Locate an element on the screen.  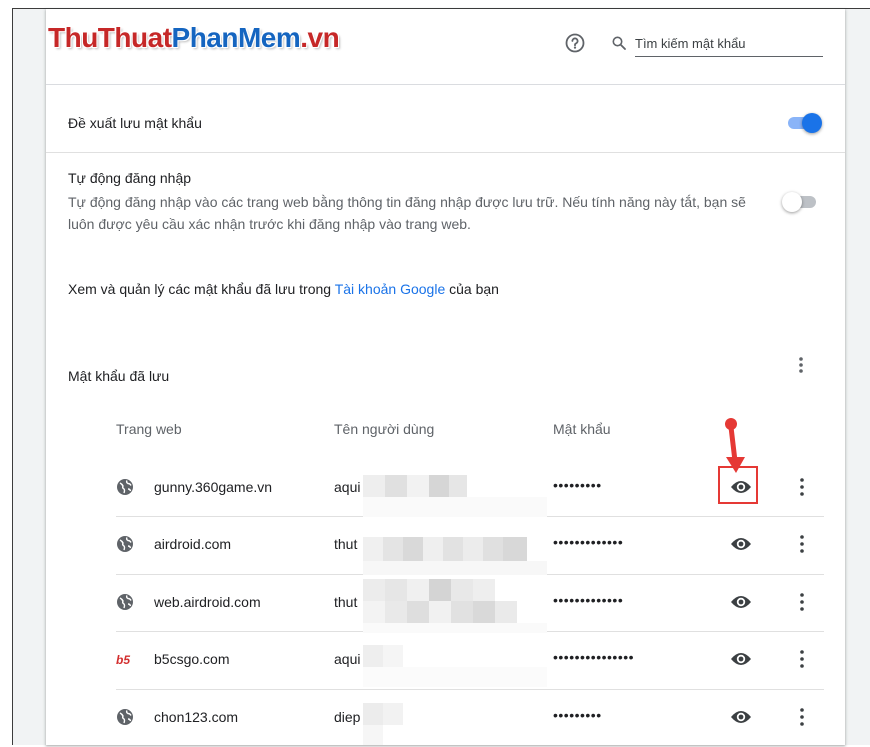
search-passwords-input is located at coordinates (729, 43).